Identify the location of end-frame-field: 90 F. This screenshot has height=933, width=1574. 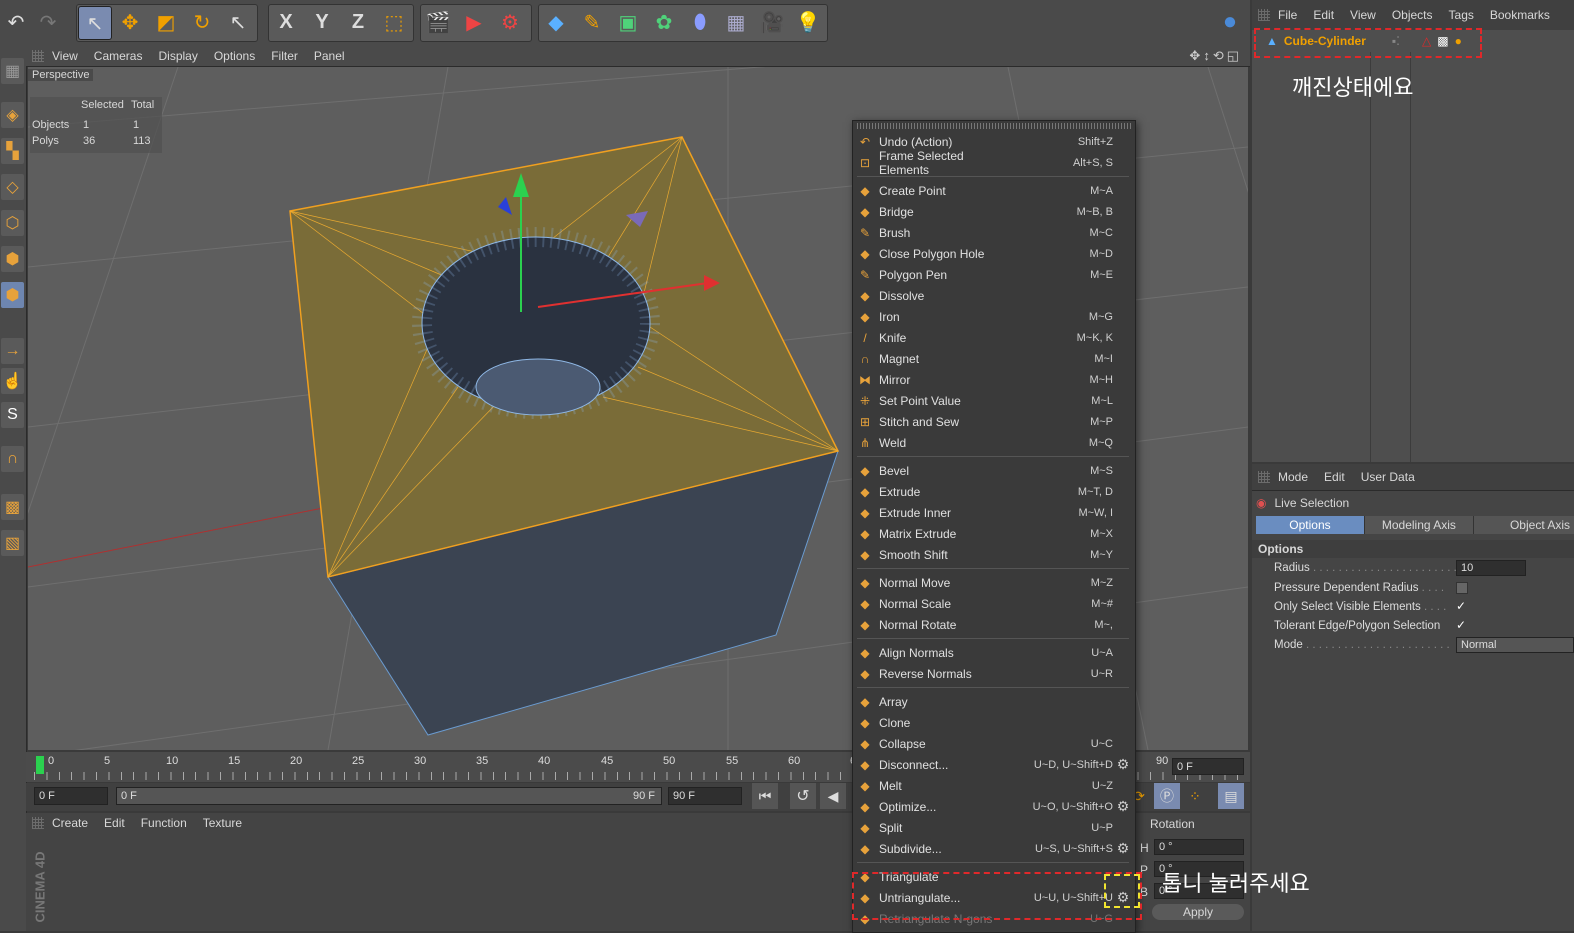
(705, 796).